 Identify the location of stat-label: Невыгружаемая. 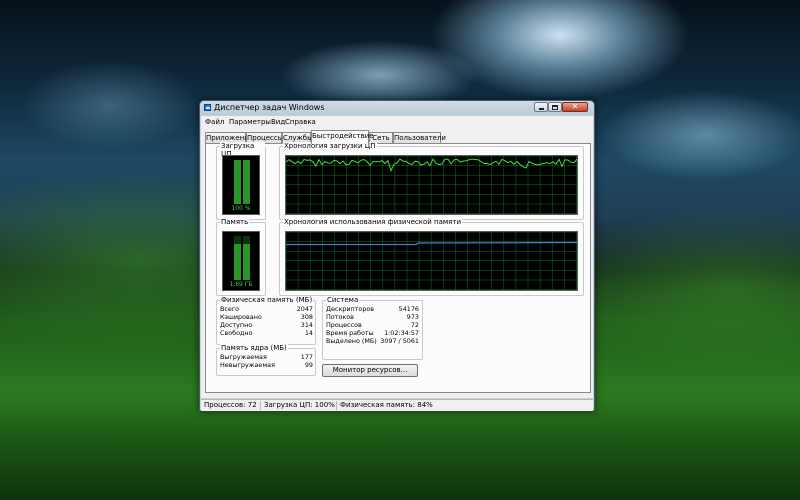
(247, 365).